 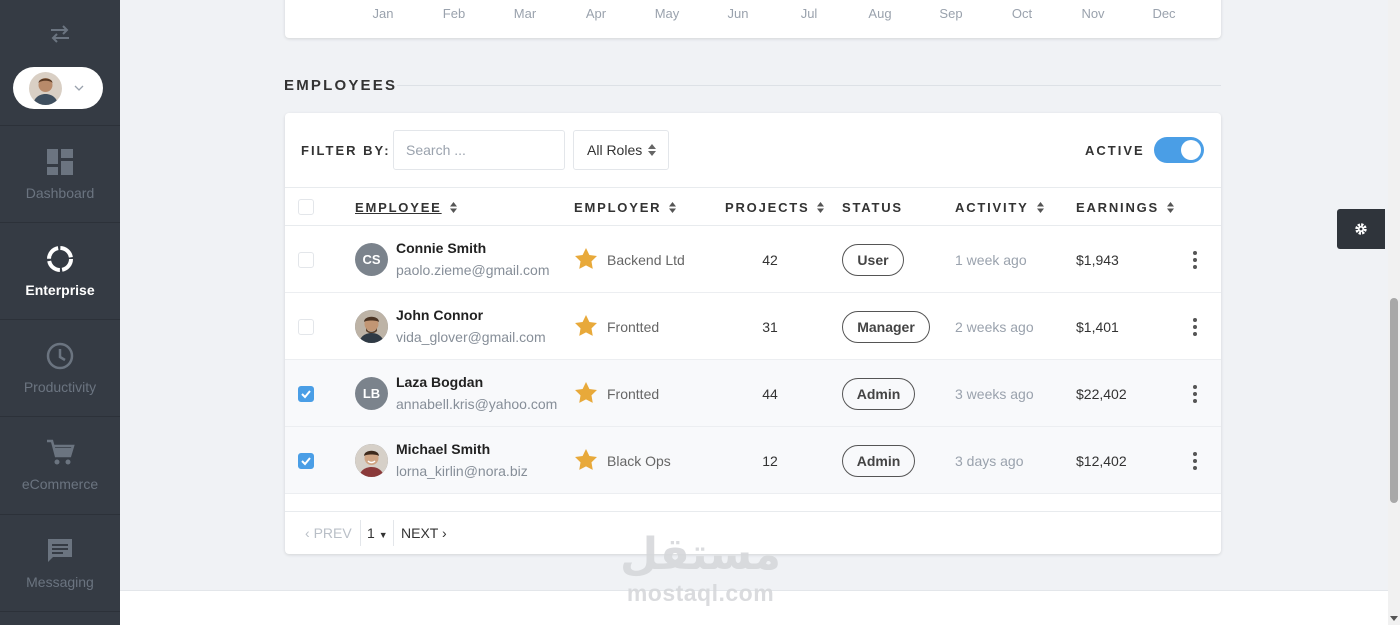 I want to click on sidebar-divider, so click(x=60, y=618).